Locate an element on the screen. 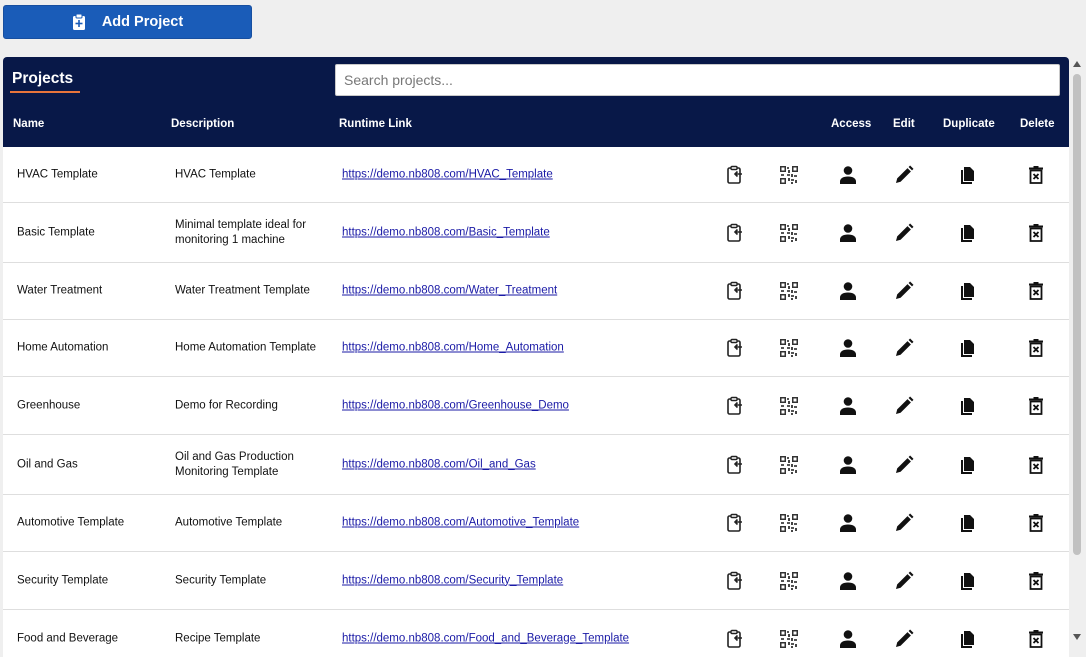 This screenshot has width=1086, height=657. panel-title: Projects is located at coordinates (43, 78).